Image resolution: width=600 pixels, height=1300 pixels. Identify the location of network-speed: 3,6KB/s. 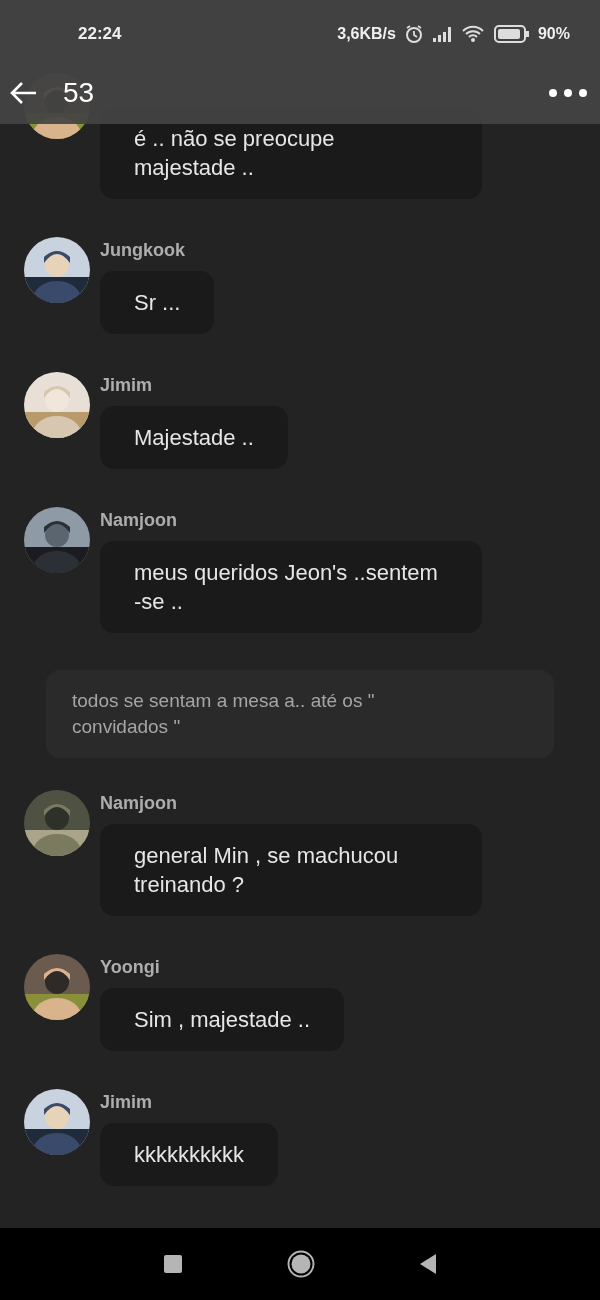
(366, 34).